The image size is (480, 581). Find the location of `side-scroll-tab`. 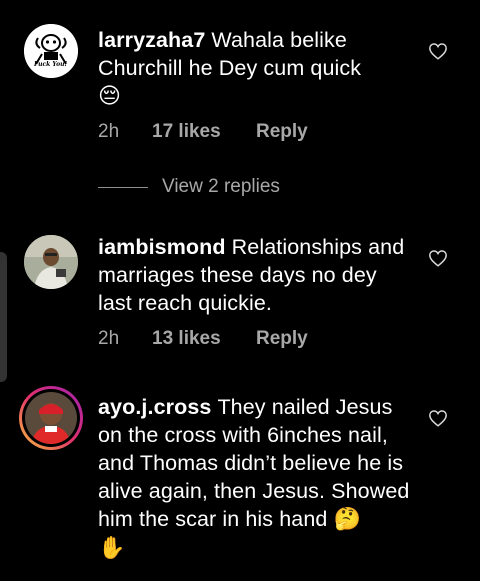

side-scroll-tab is located at coordinates (3, 317).